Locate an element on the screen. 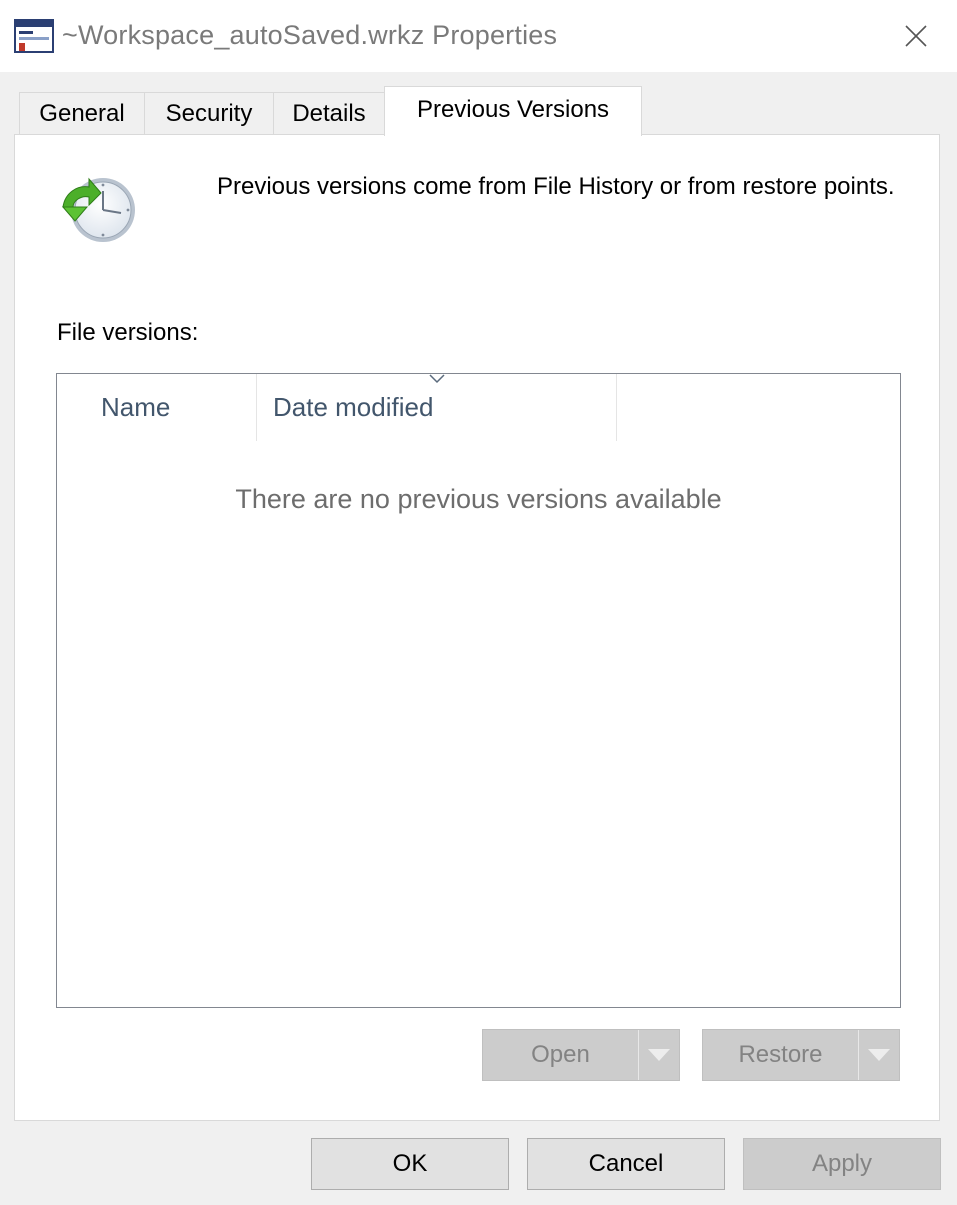  cancel-button: Cancel is located at coordinates (626, 1164).